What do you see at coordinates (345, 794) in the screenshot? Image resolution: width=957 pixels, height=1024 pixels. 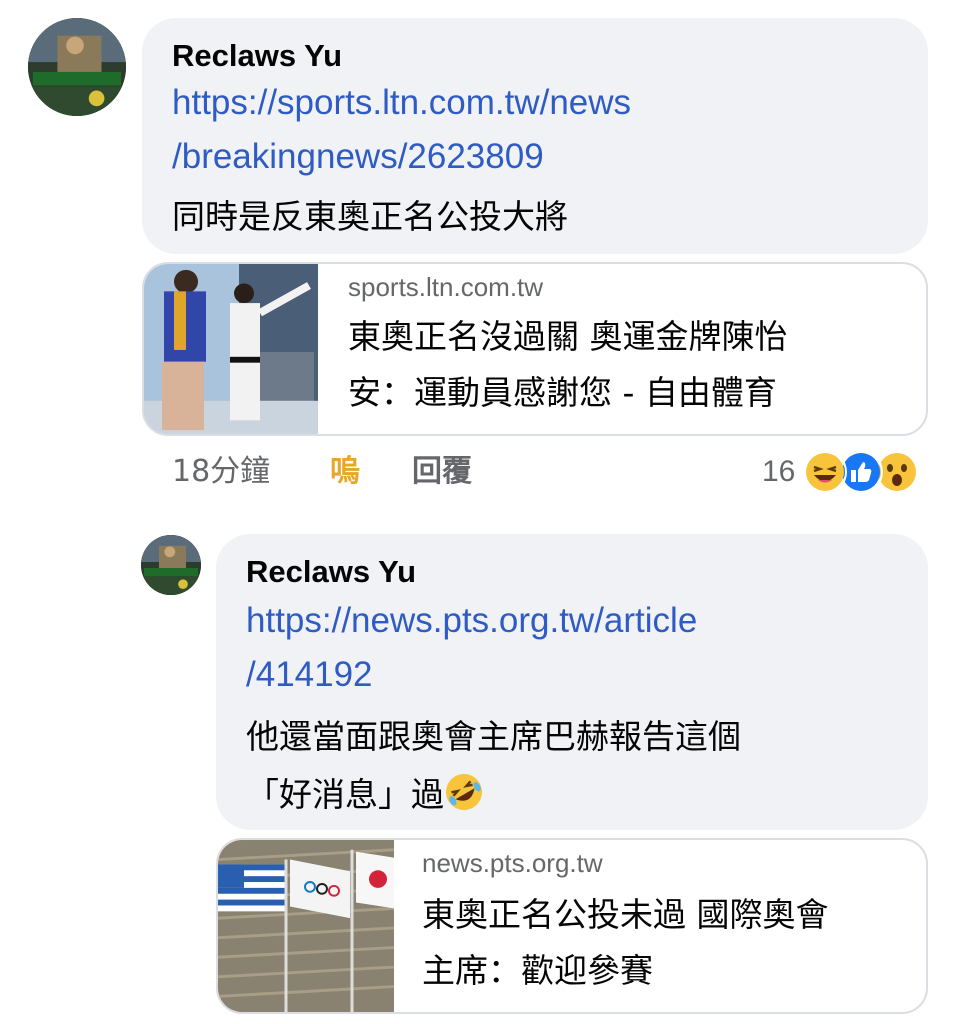 I see `reply-text-continued-label: 「好消息」過` at bounding box center [345, 794].